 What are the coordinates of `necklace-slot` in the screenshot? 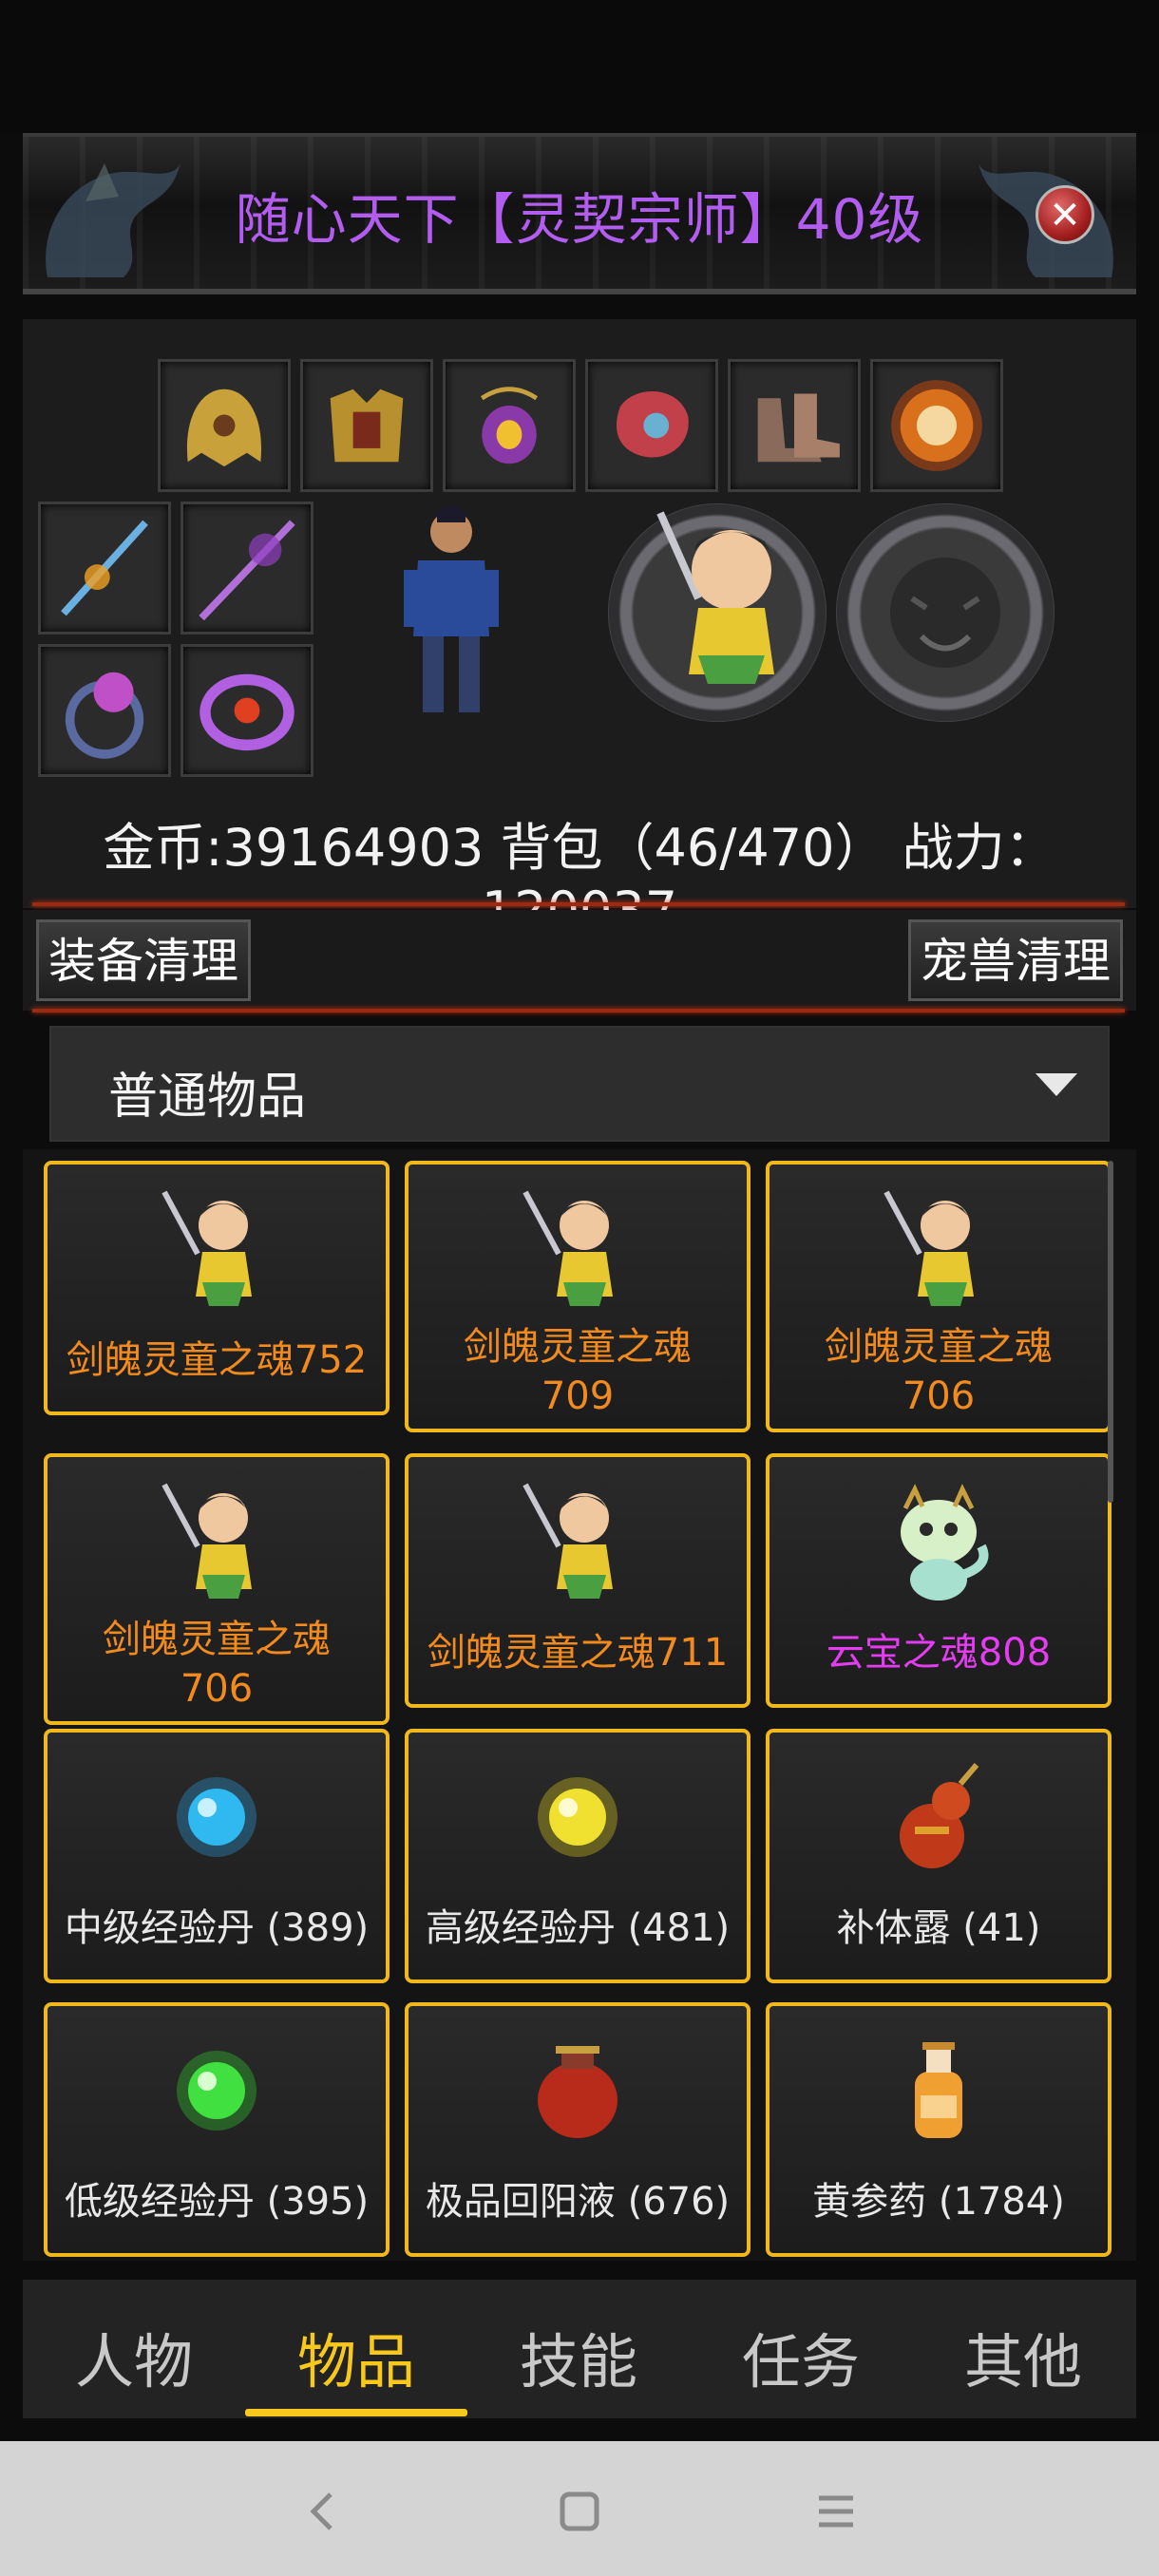 It's located at (509, 425).